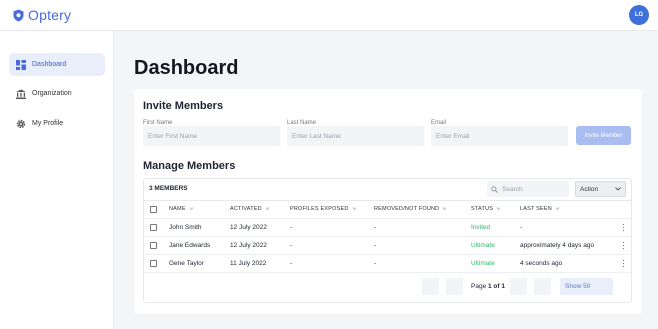  Describe the element at coordinates (521, 227) in the screenshot. I see `member-last-seen: -` at that location.